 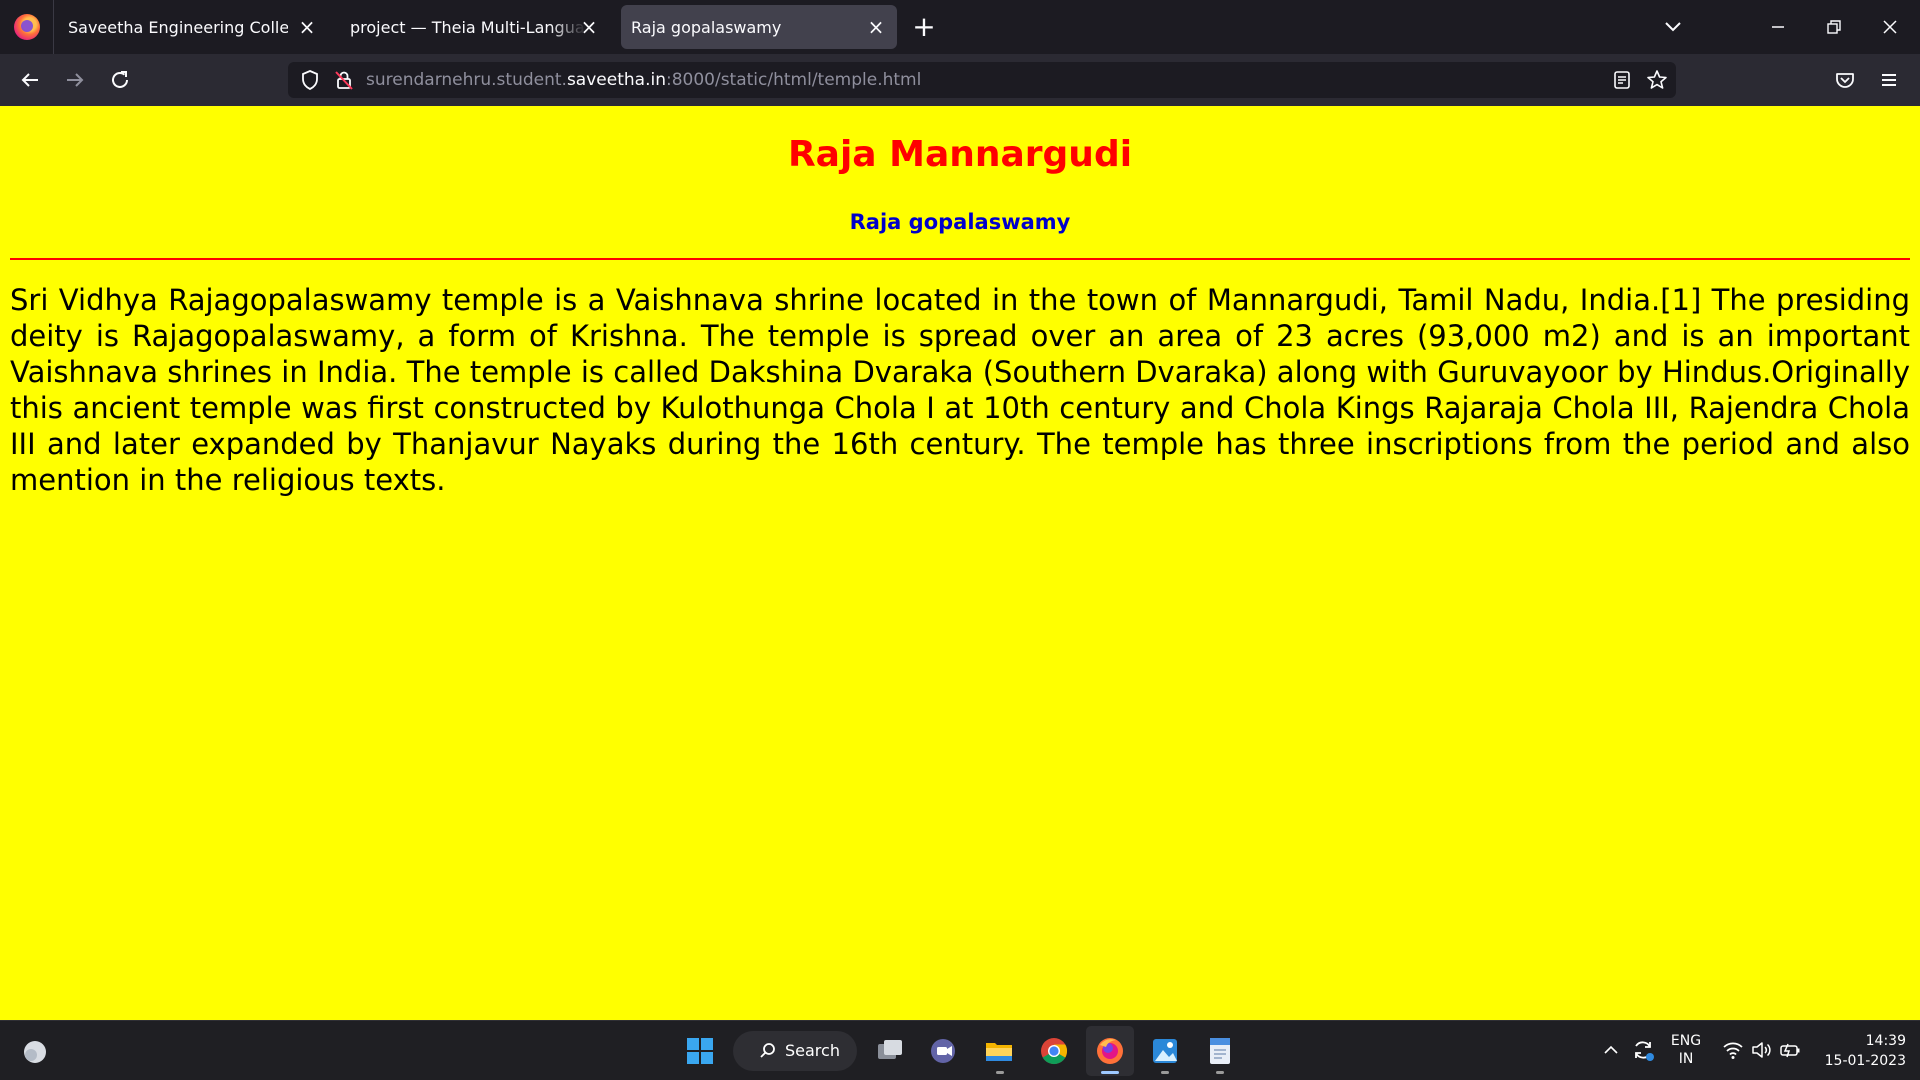 What do you see at coordinates (890, 1051) in the screenshot?
I see `task-view-icon` at bounding box center [890, 1051].